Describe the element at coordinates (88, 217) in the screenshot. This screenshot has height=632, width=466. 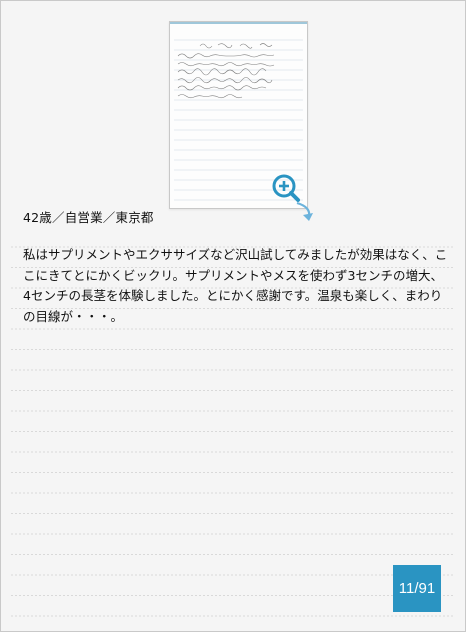
I see `customer-profile: 42歳／自営業／東京都` at that location.